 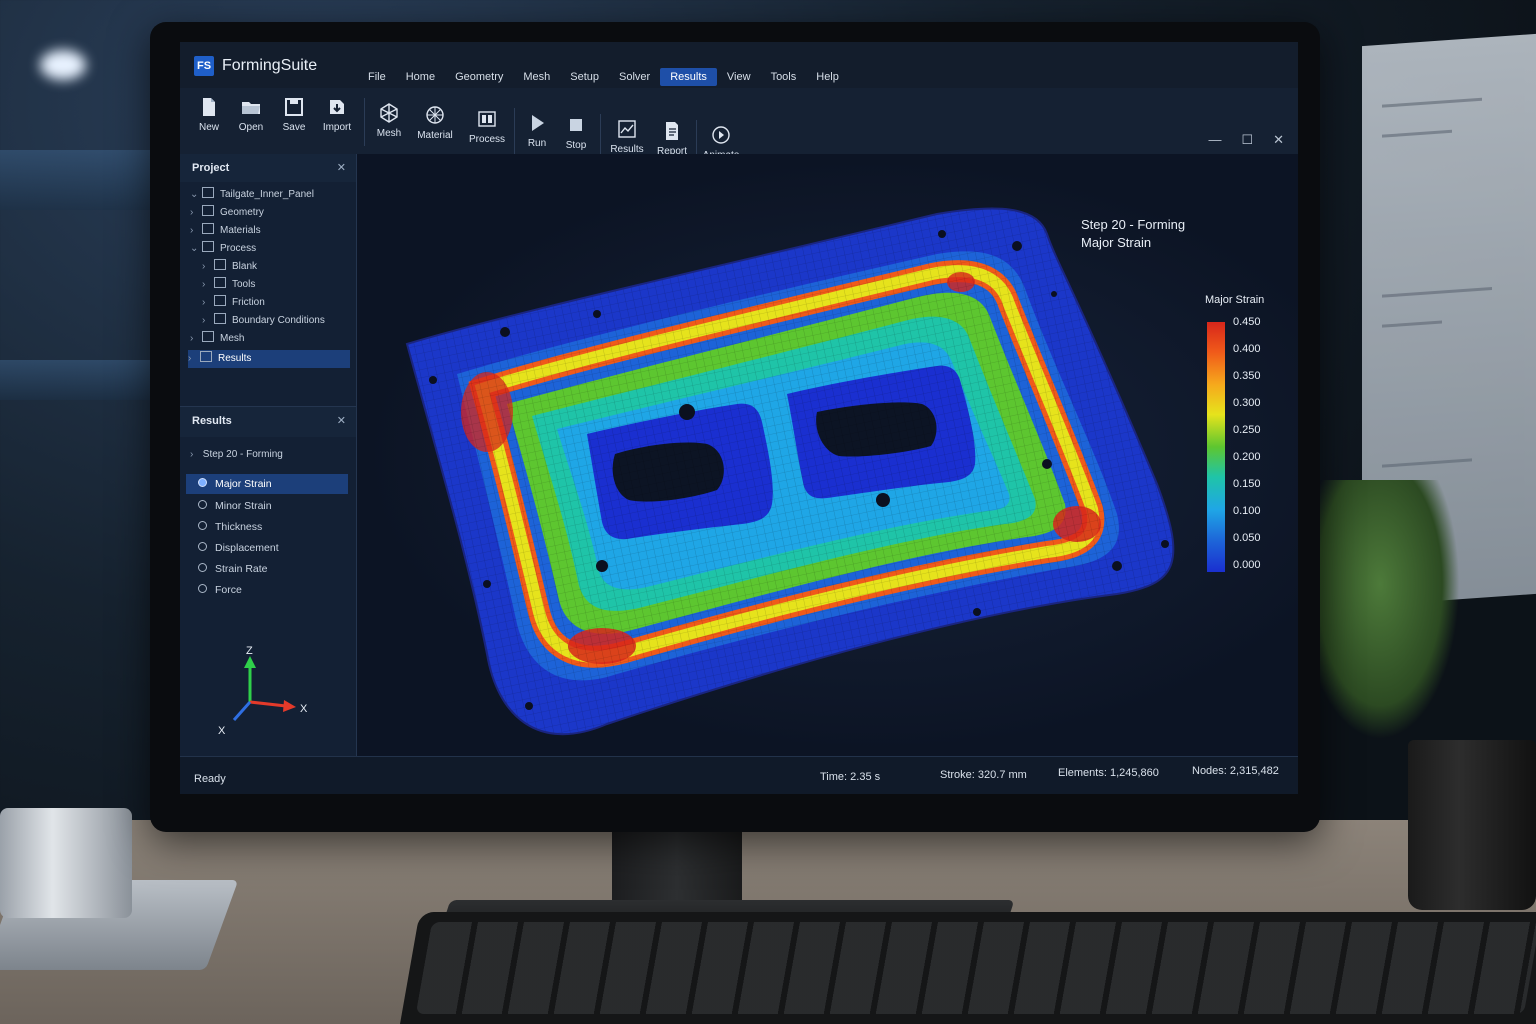 I want to click on result-major-strain: Major Strain, so click(x=267, y=484).